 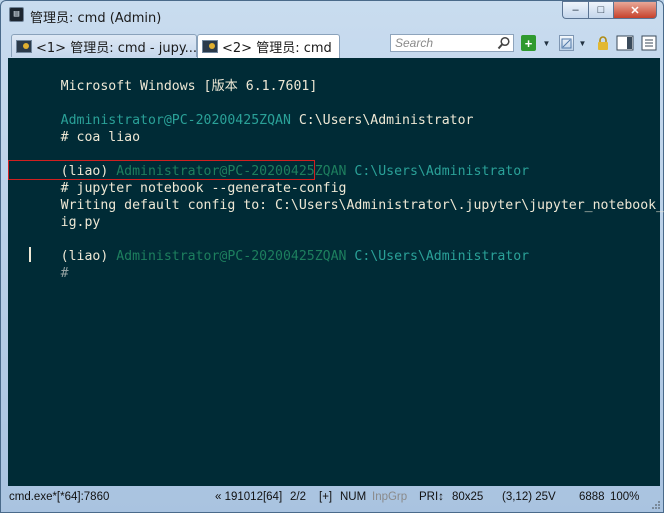 I want to click on status-zoom: 100%, so click(x=624, y=497).